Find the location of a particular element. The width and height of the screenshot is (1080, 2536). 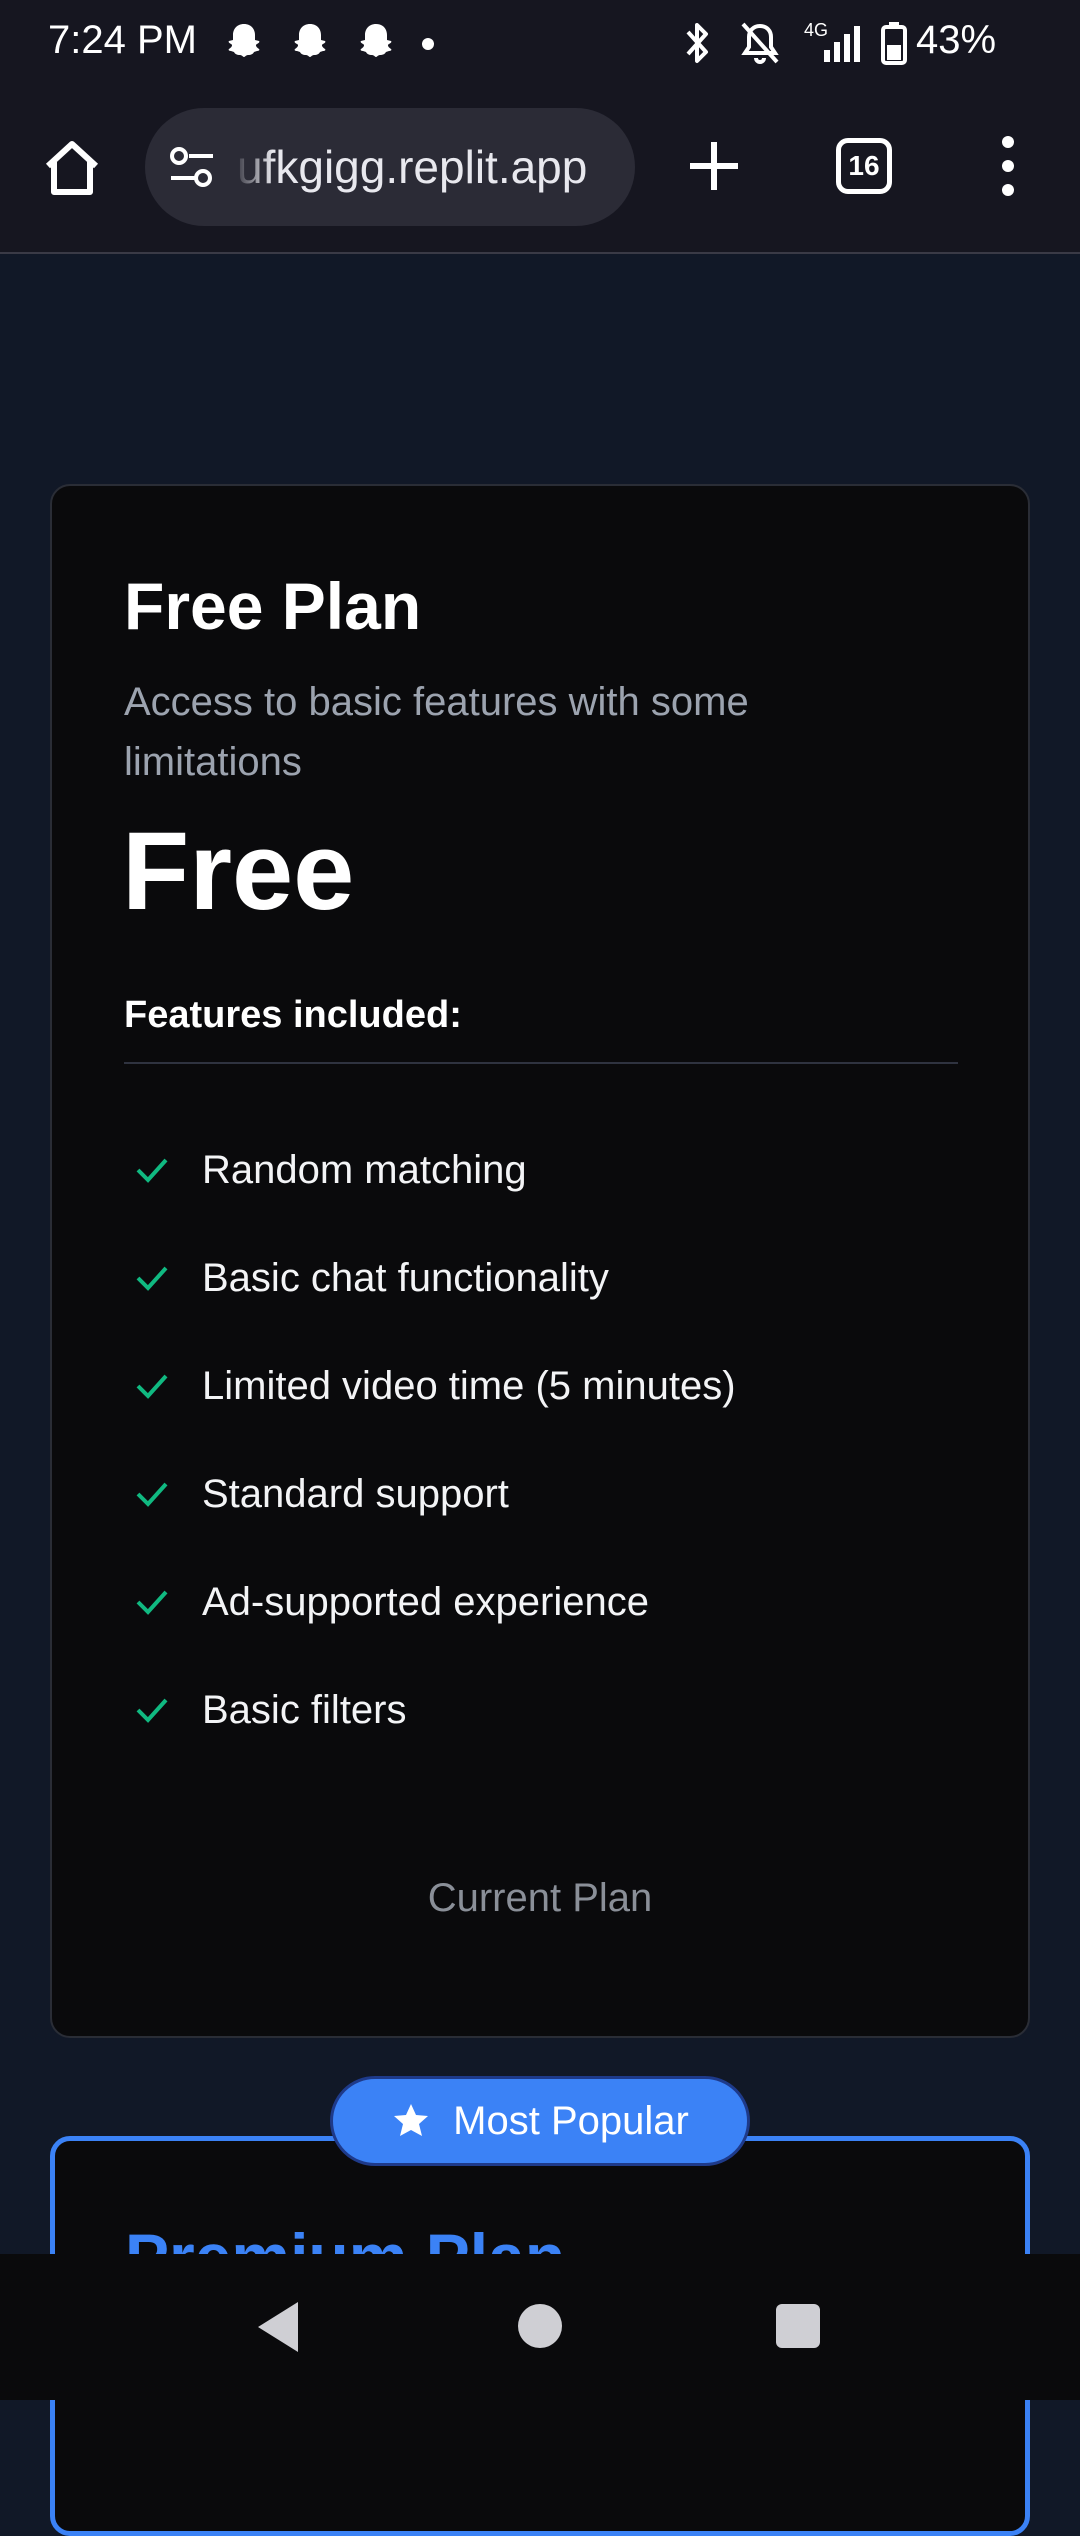

feature-item: Random matching is located at coordinates (430, 1170).